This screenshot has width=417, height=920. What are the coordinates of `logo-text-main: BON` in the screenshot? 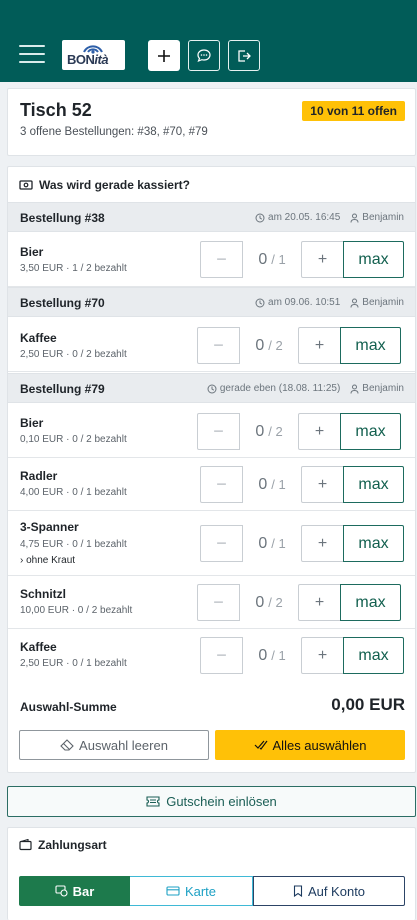 It's located at (81, 59).